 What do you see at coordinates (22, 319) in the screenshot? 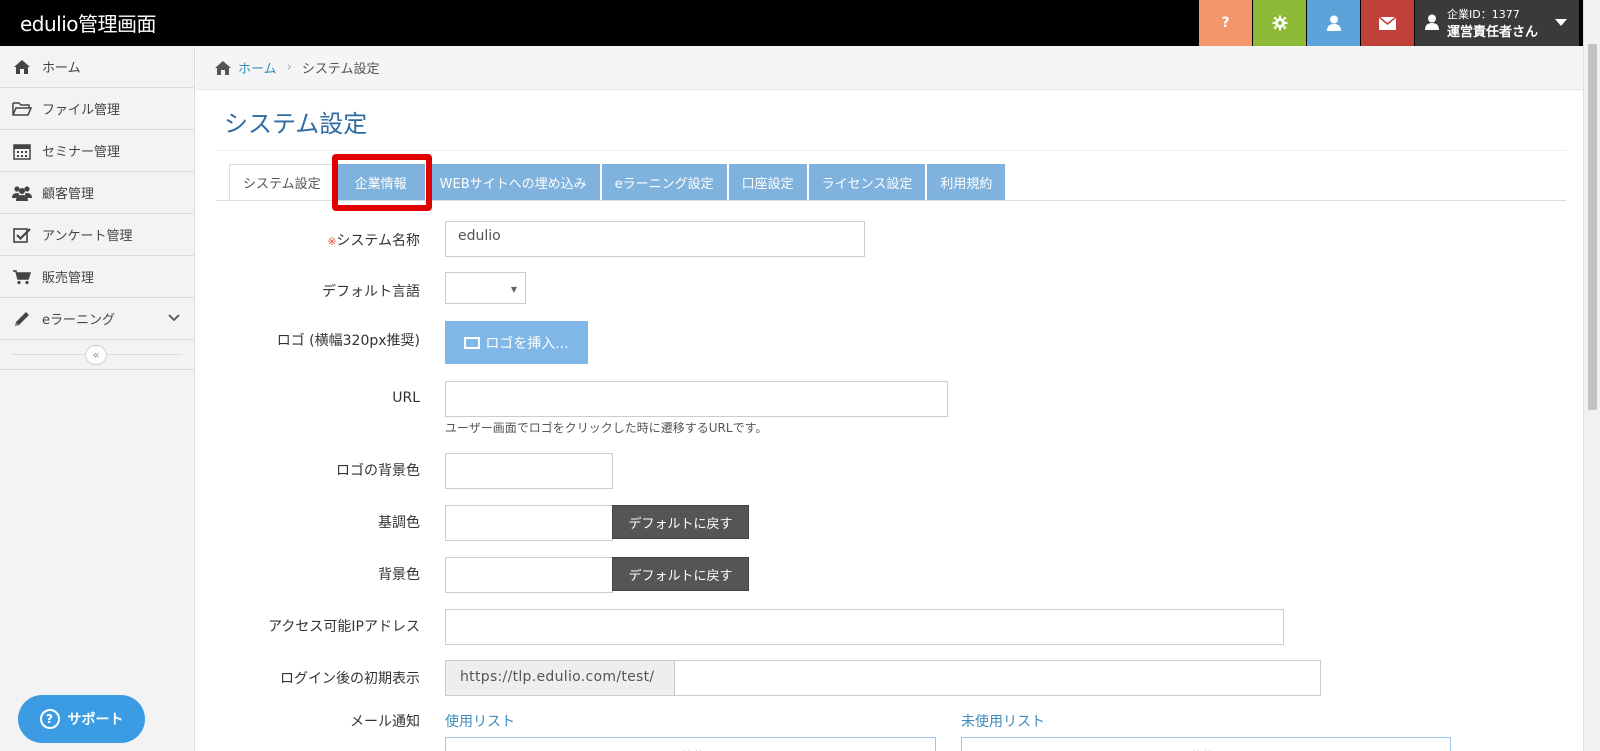
I see `pencil-icon` at bounding box center [22, 319].